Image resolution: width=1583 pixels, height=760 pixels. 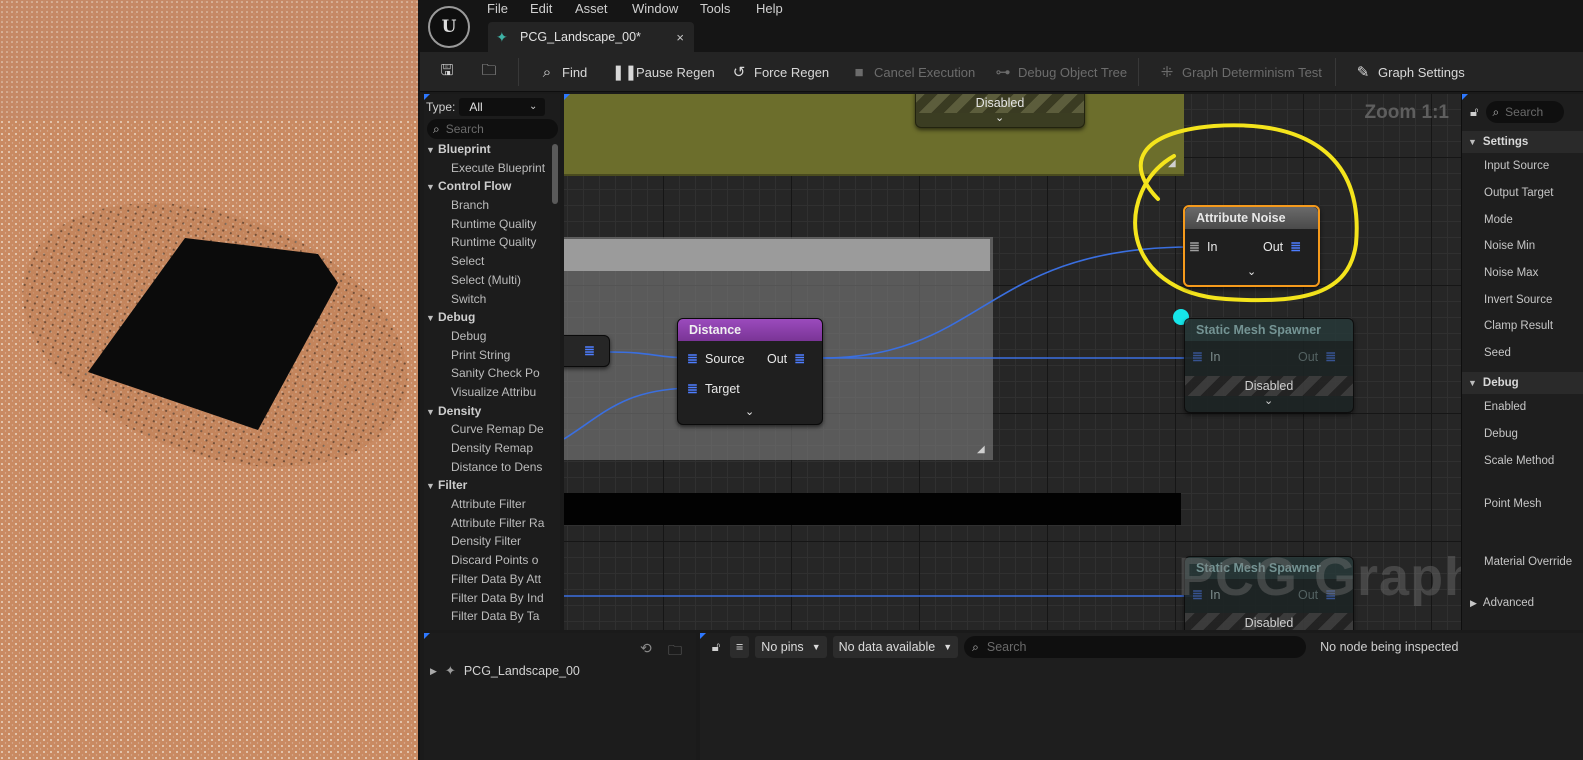 What do you see at coordinates (1409, 72) in the screenshot?
I see `graph-settings-button: ✎ Graph Settings` at bounding box center [1409, 72].